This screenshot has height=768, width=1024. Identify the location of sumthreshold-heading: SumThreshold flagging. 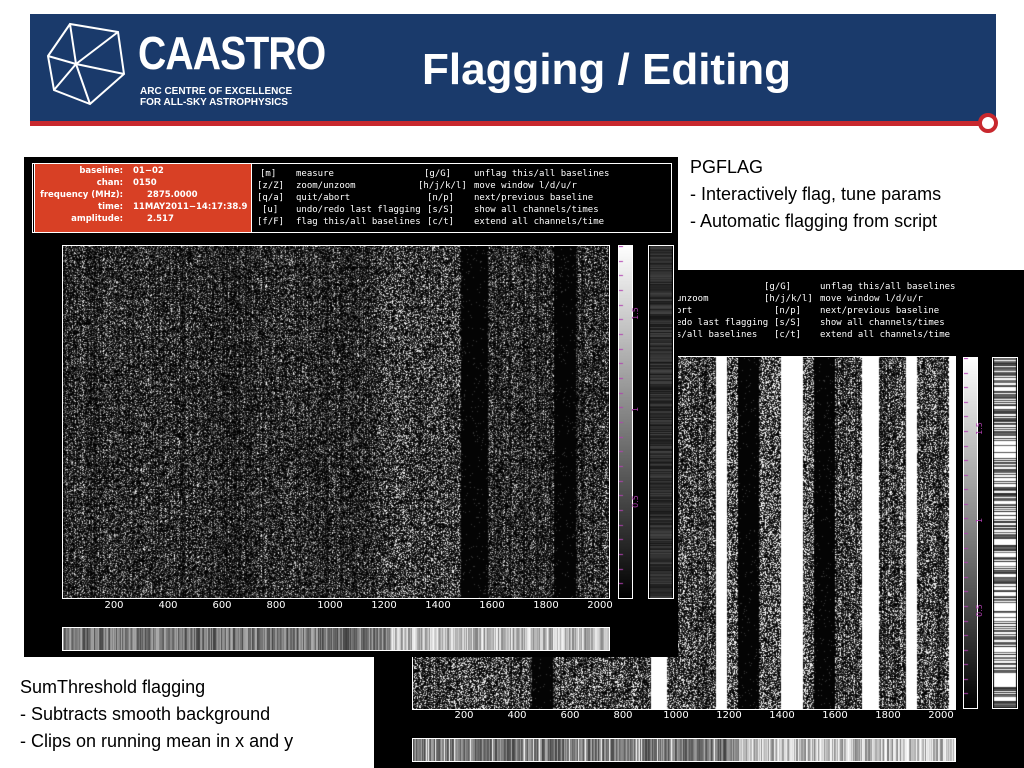
(113, 687).